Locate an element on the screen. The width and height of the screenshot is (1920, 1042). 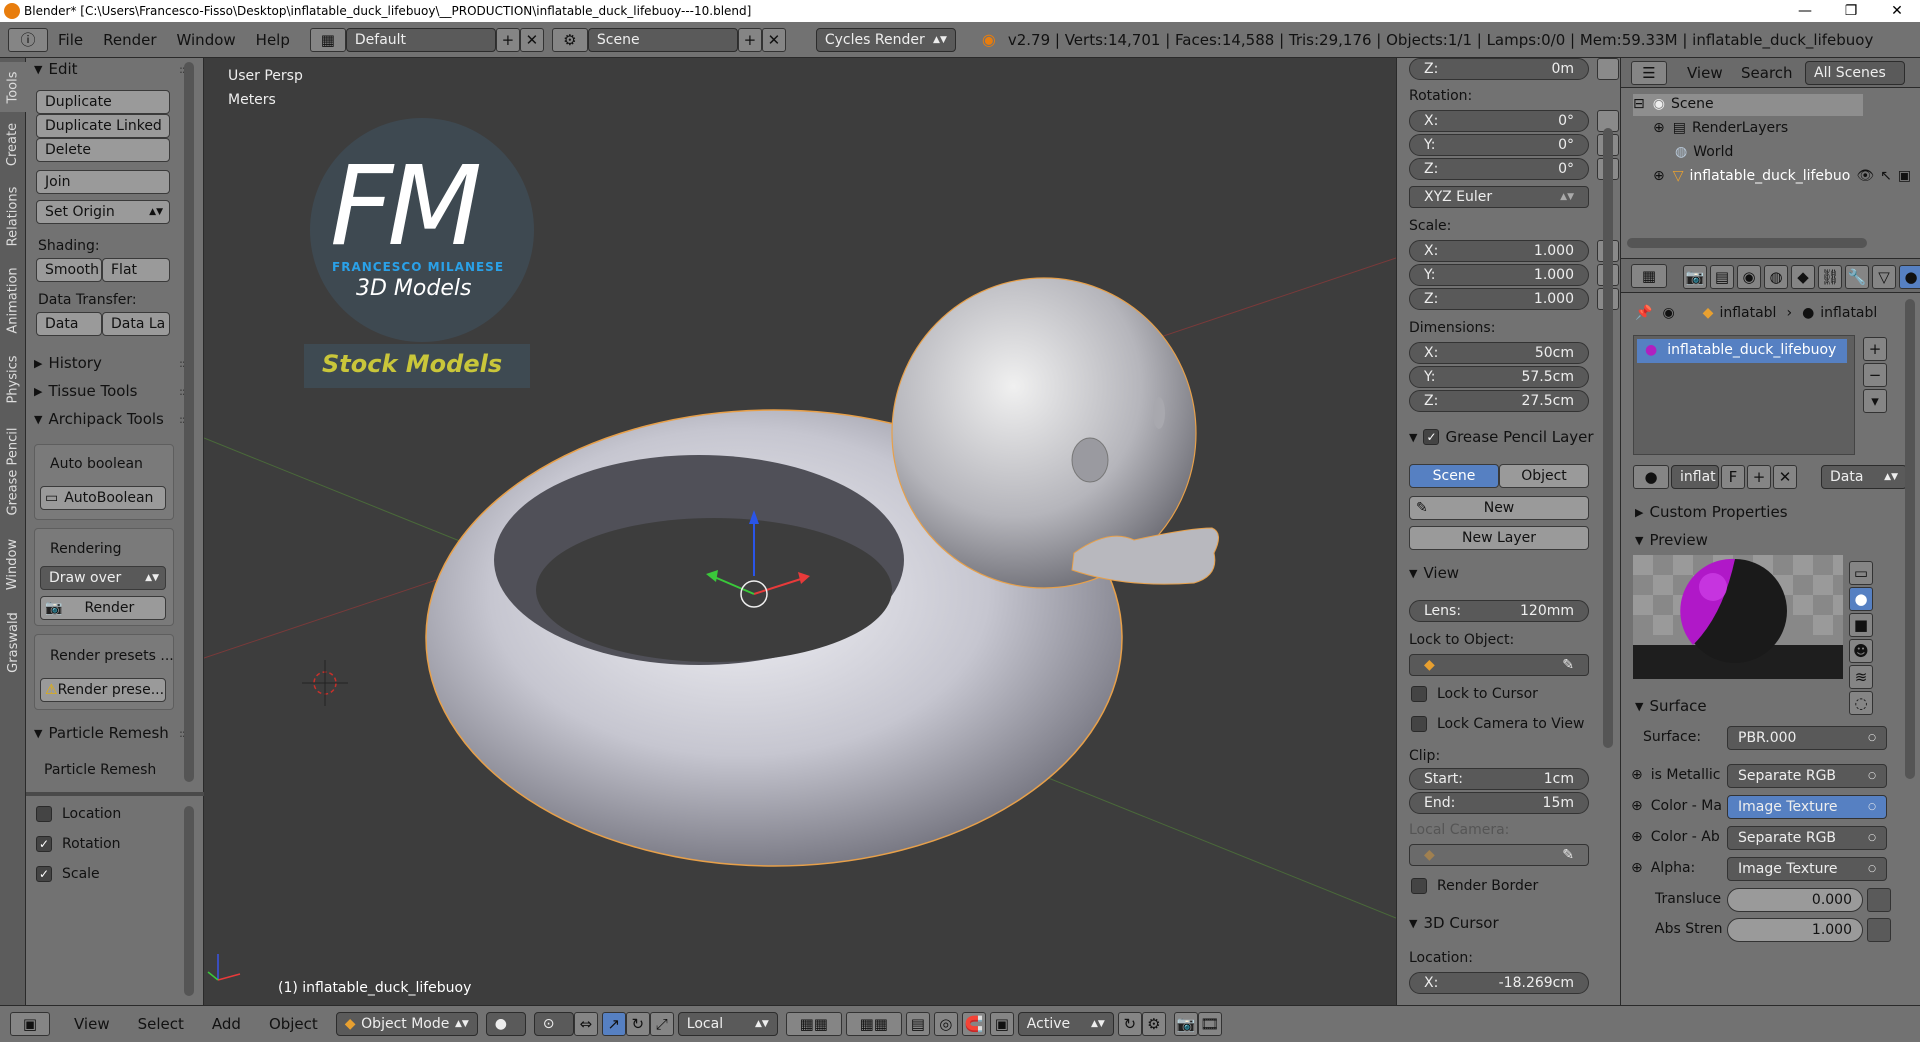
gp-new-button: ✎ New is located at coordinates (1499, 508).